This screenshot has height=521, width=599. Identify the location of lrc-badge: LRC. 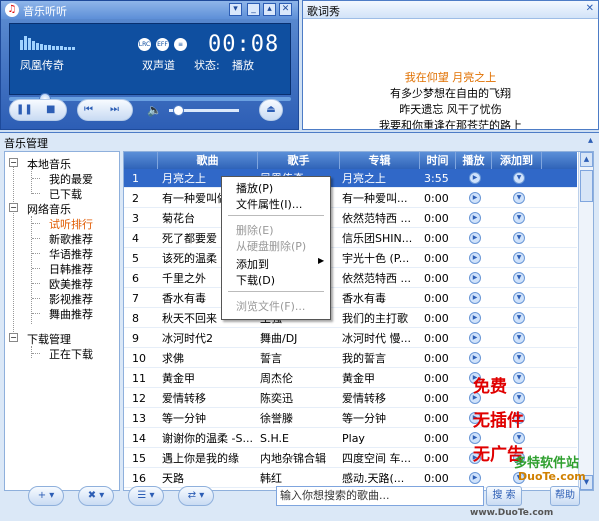
(144, 44).